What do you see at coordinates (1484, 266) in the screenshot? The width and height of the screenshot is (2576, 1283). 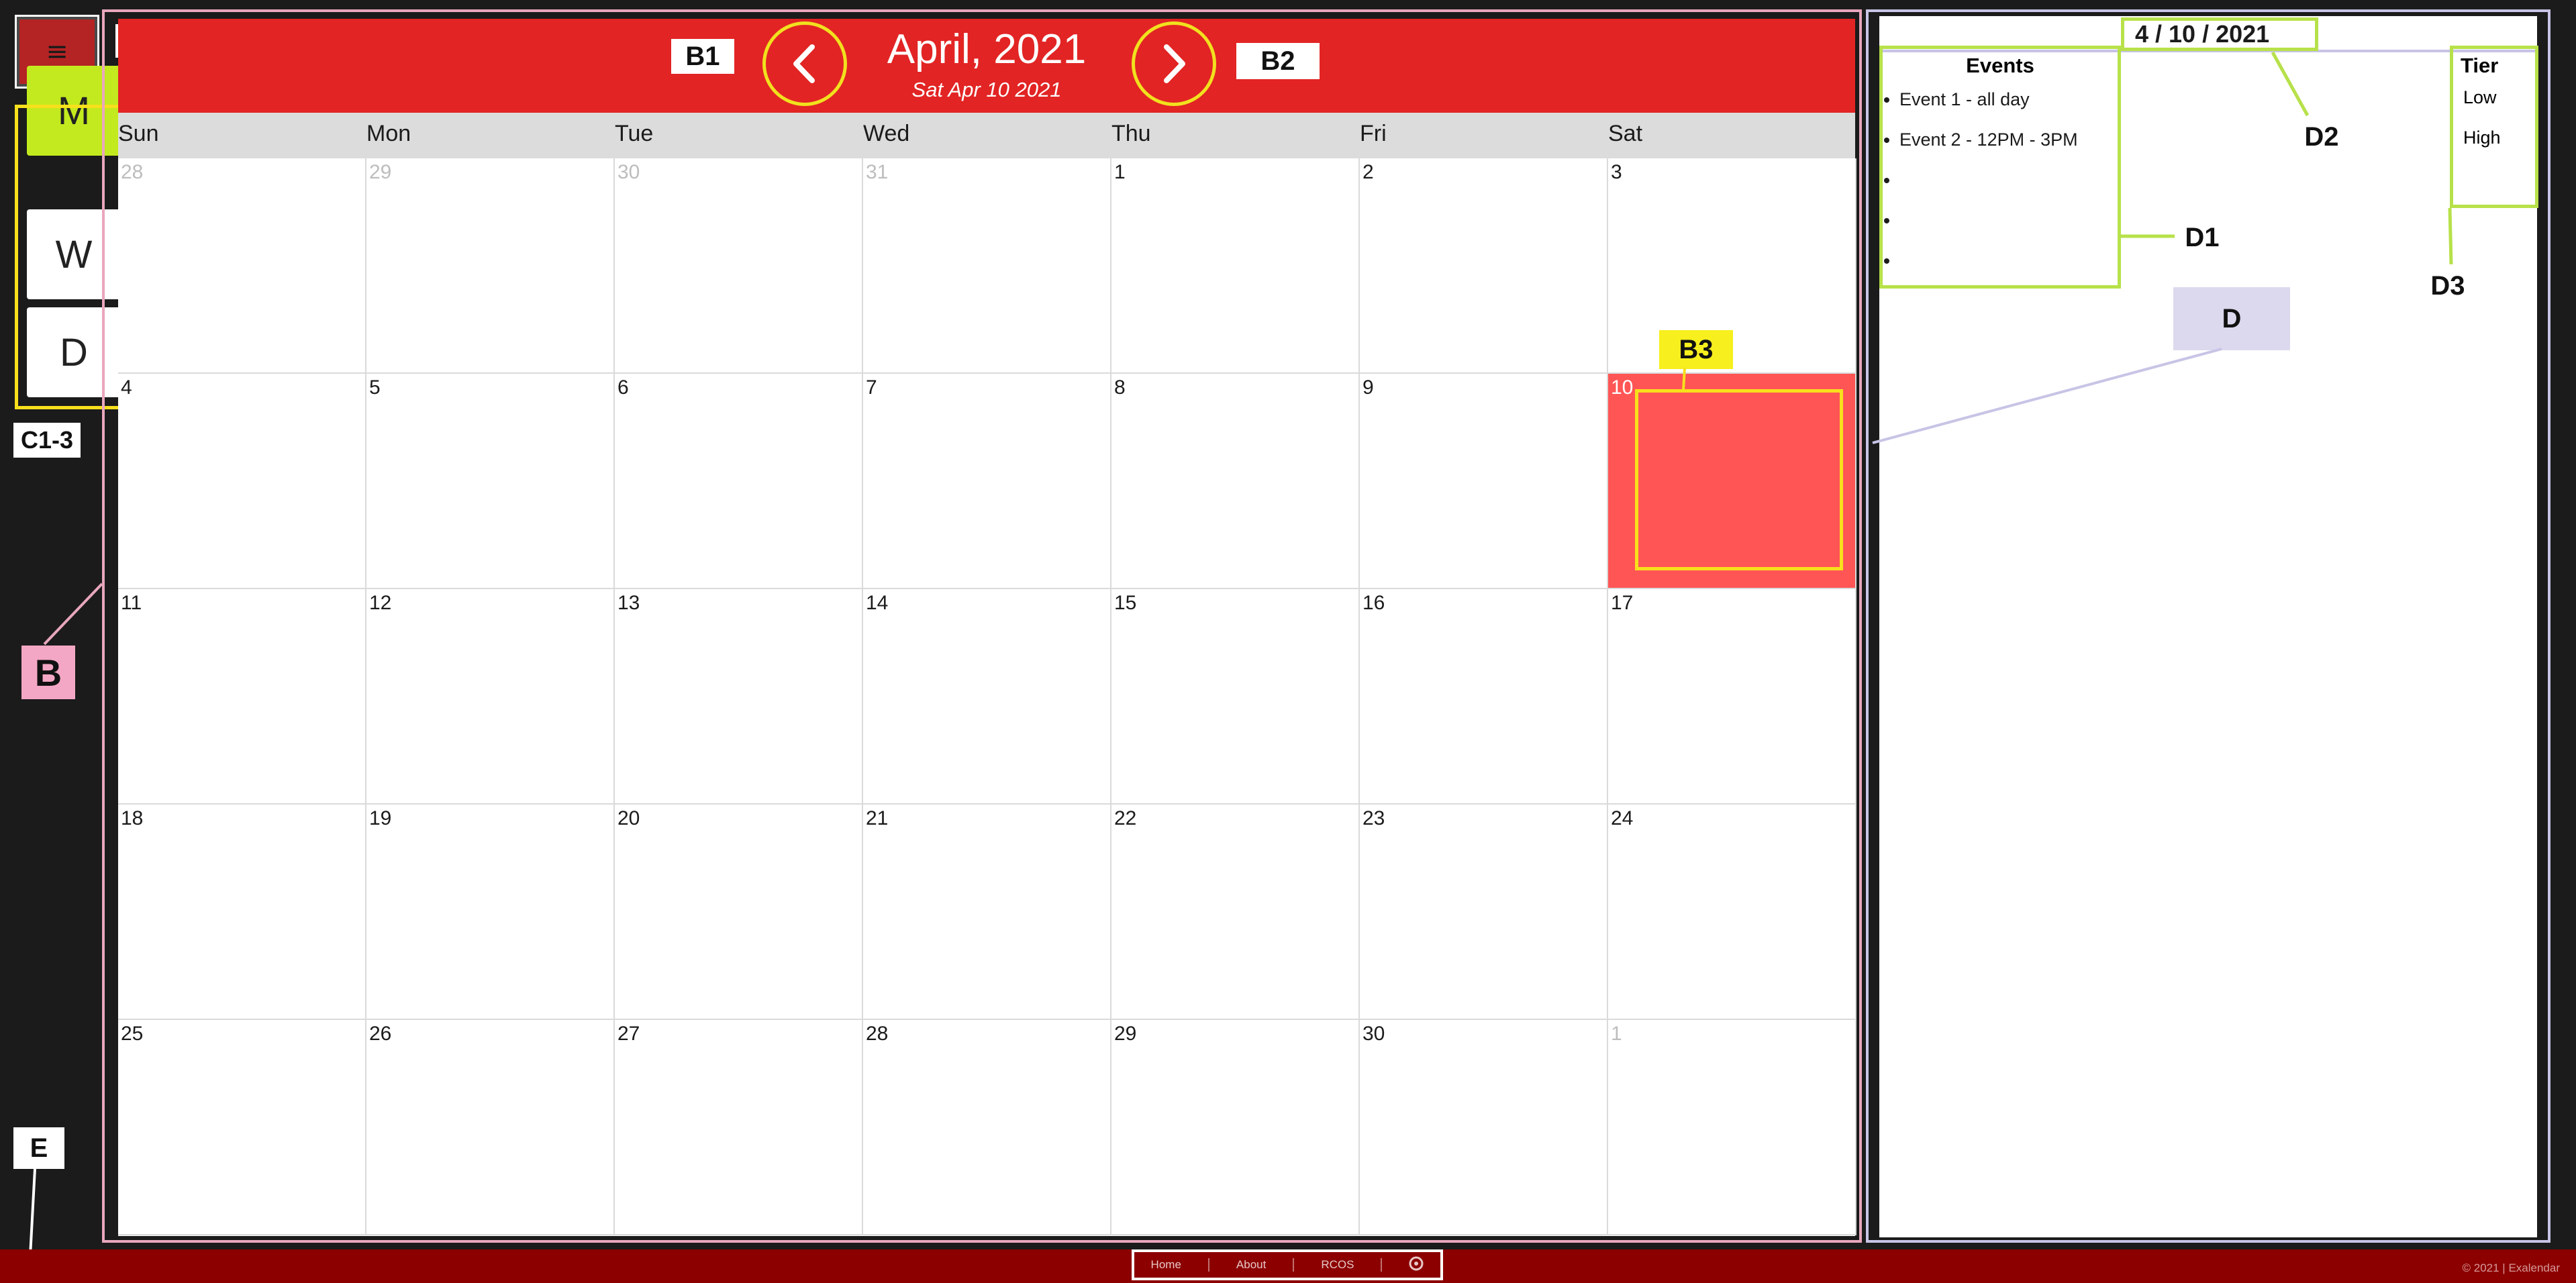 I see `calendar-day: 2` at bounding box center [1484, 266].